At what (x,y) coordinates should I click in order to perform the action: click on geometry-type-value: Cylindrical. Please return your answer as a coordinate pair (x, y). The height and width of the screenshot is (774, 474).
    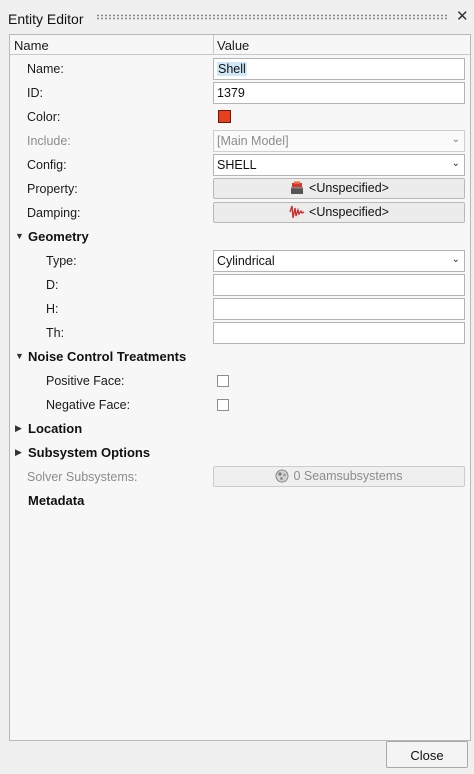
    Looking at the image, I should click on (246, 261).